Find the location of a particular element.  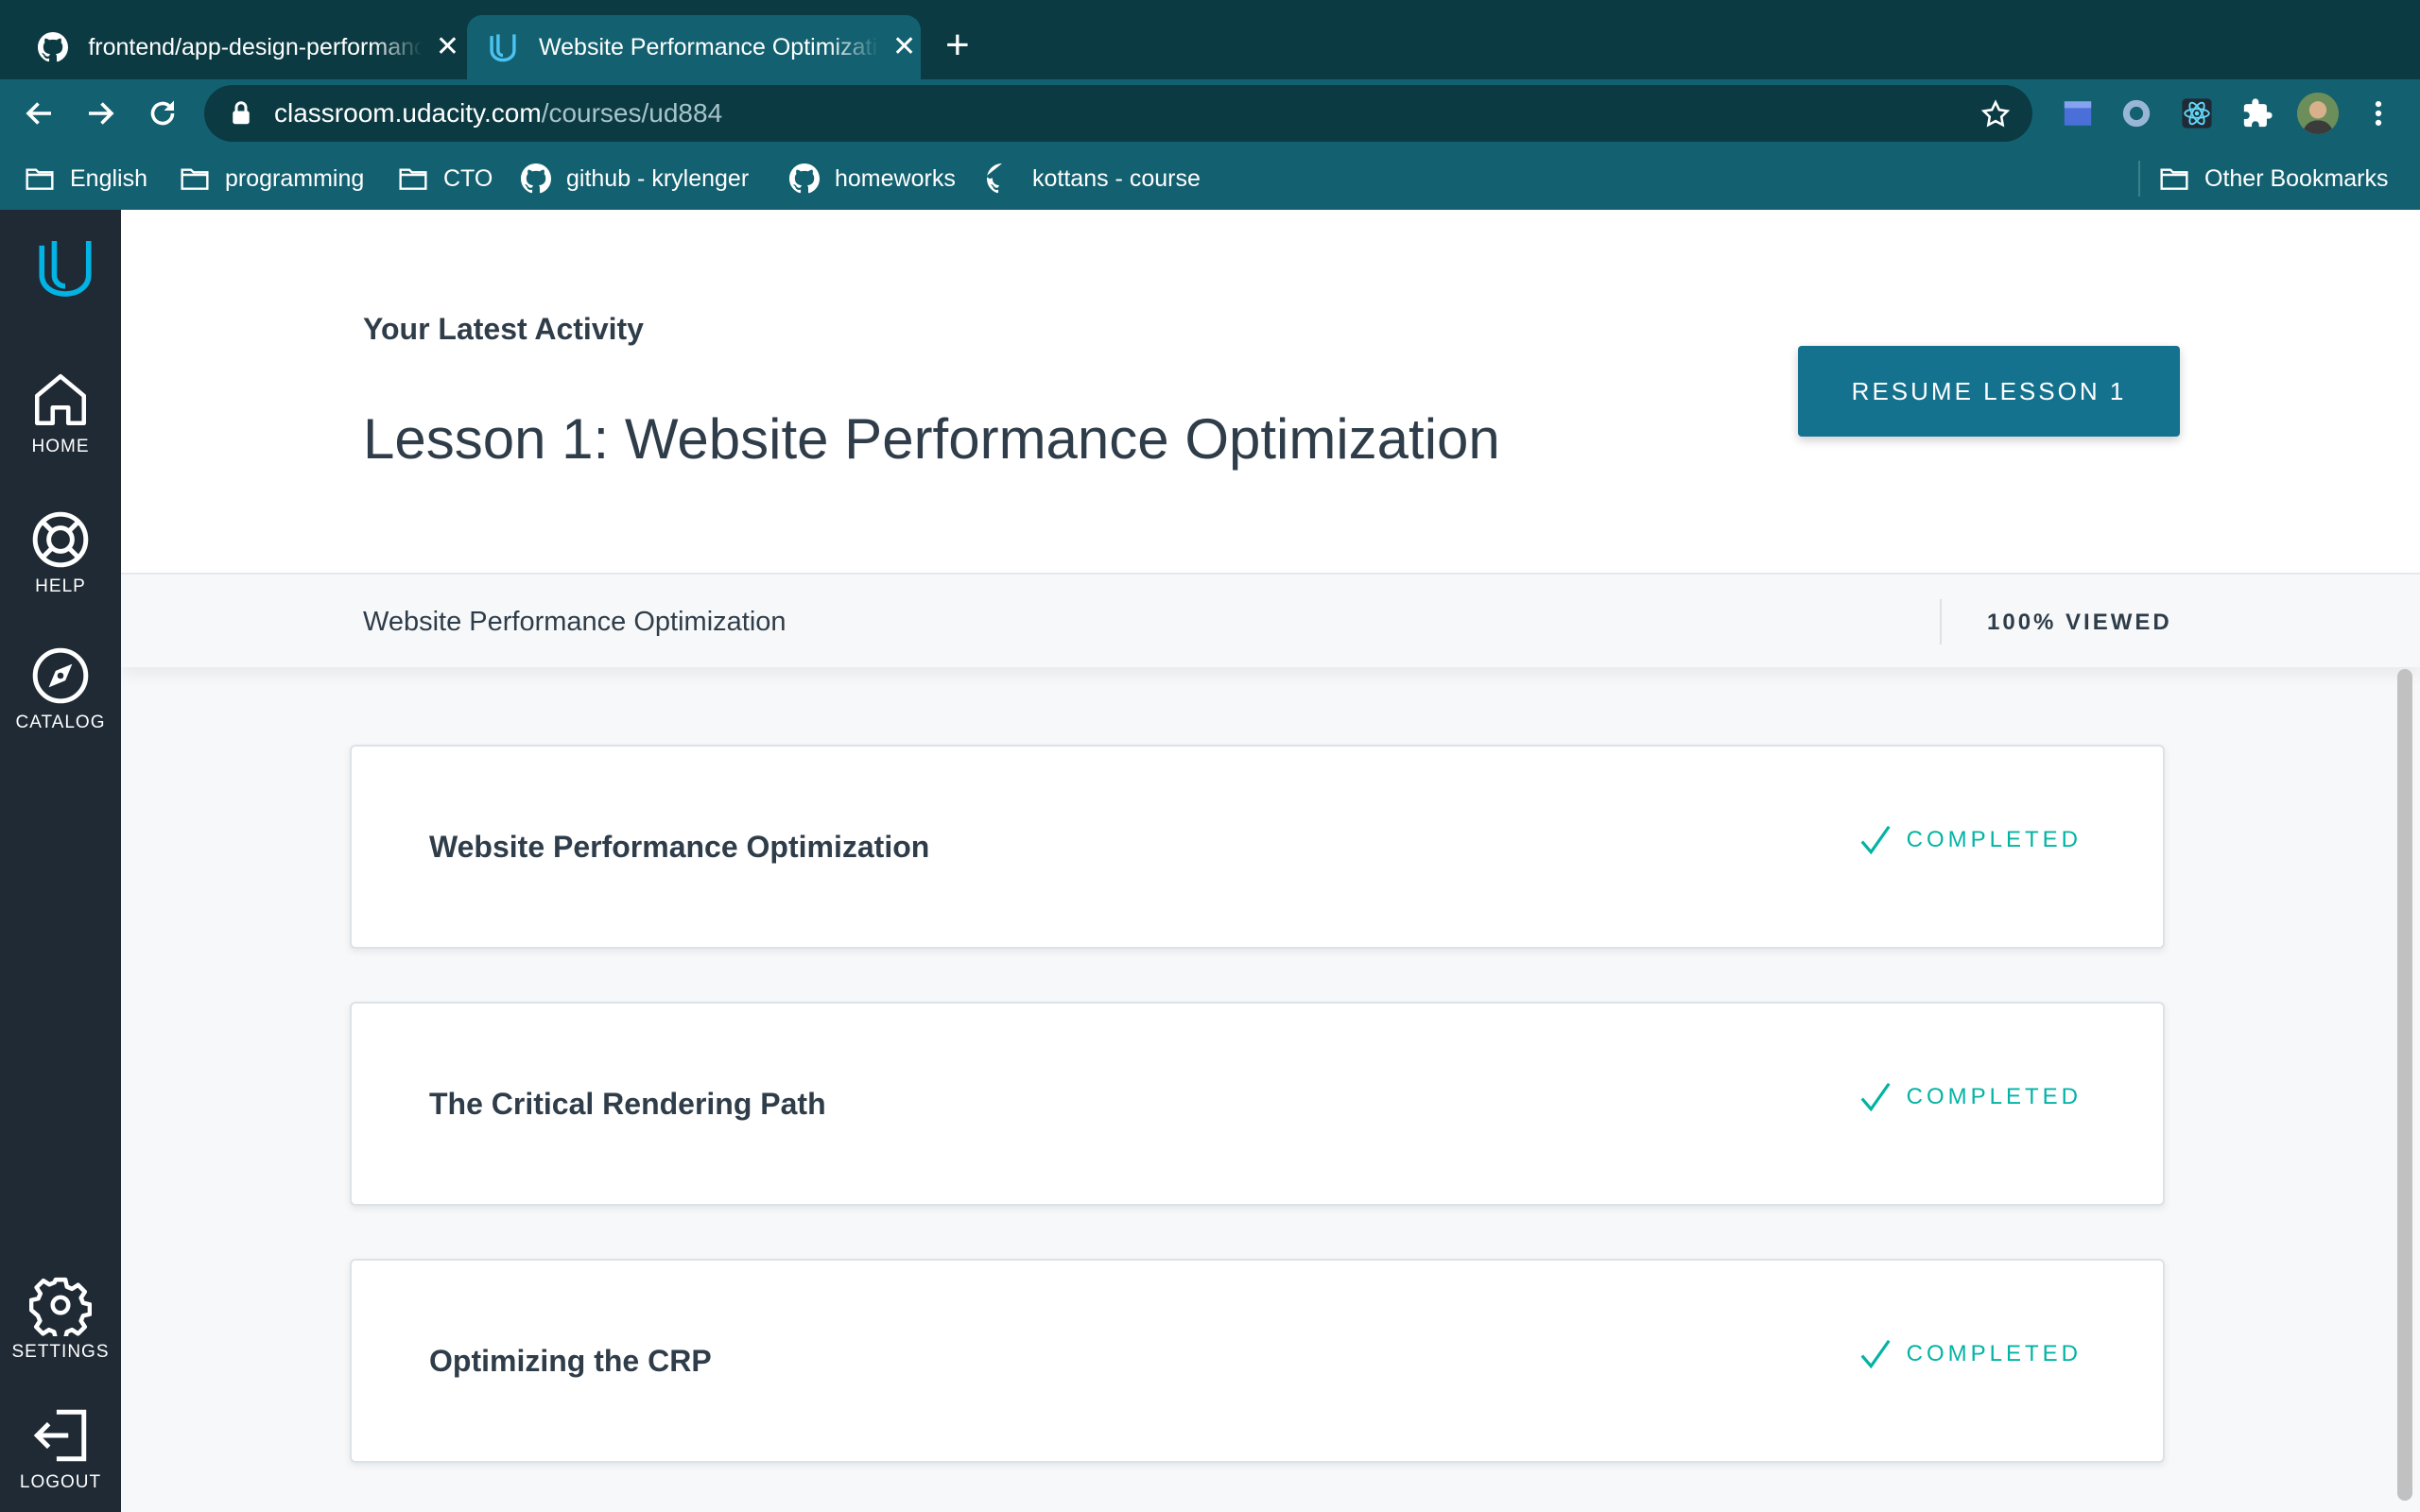

sidebar-item-settings: SETTINGS is located at coordinates (60, 1318).